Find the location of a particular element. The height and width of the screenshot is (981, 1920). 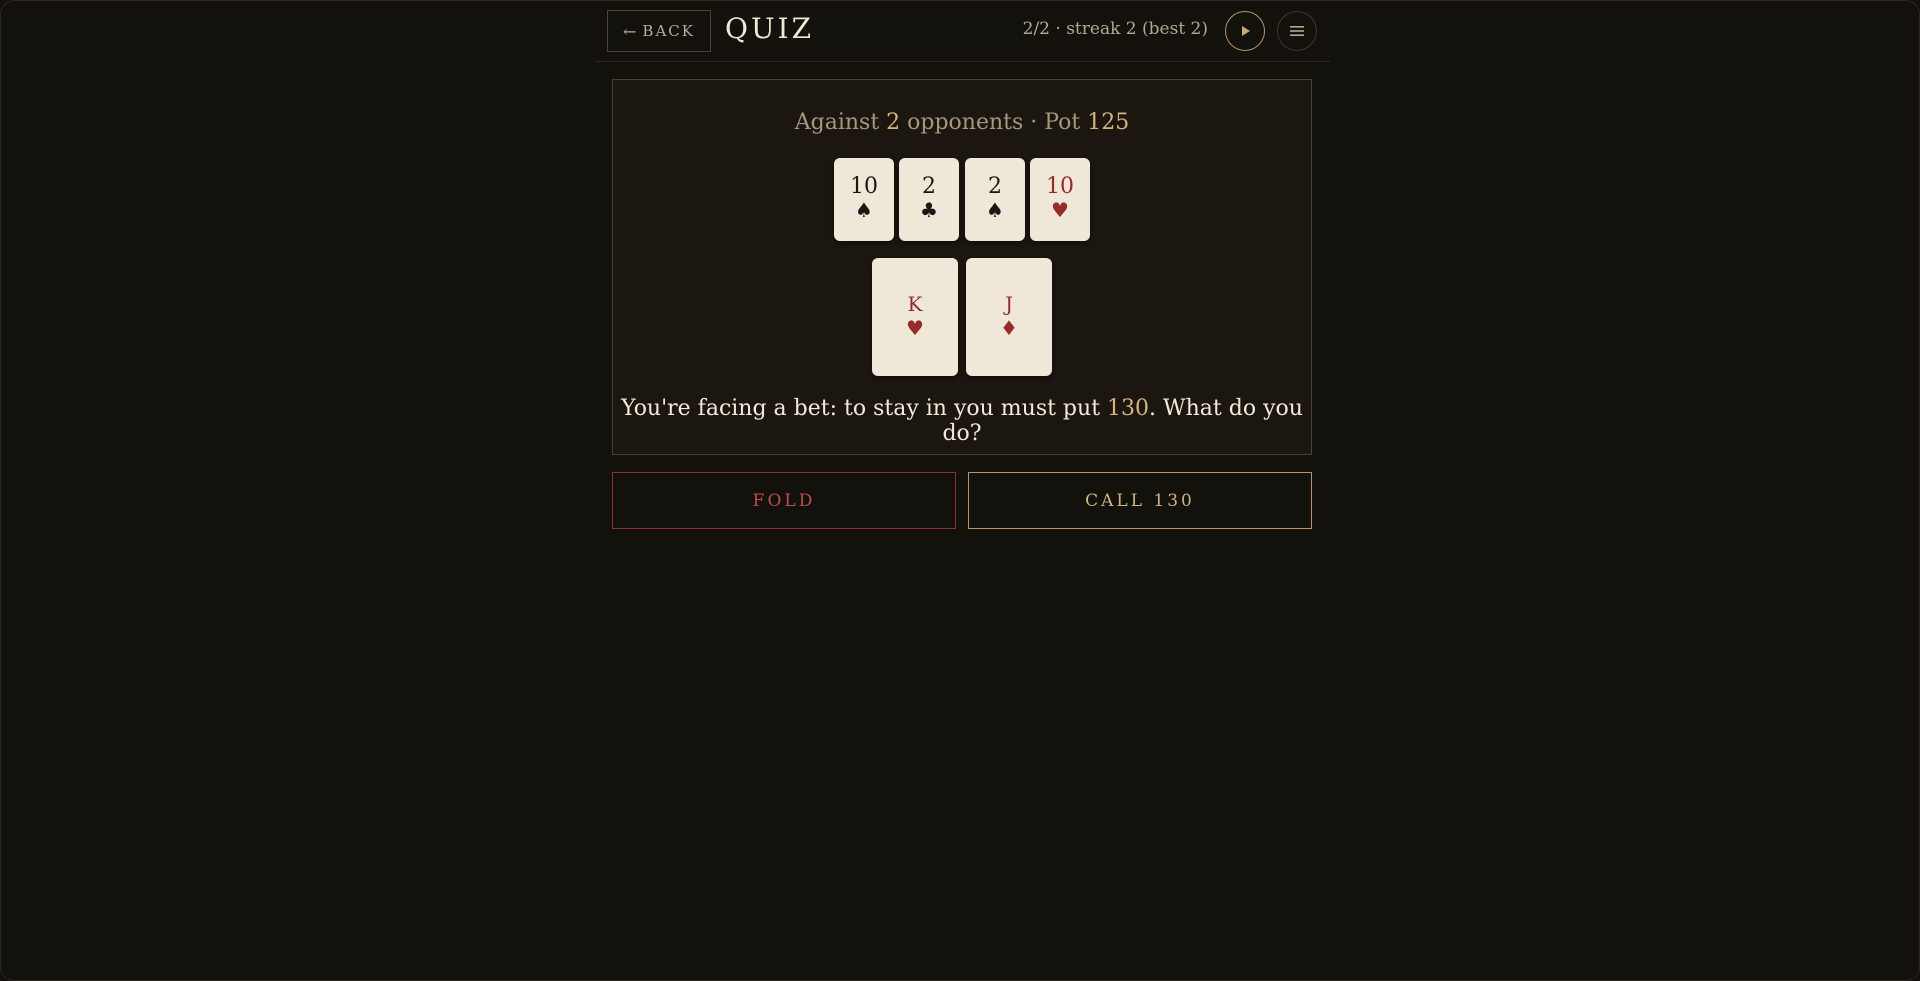

card-rank: J is located at coordinates (1009, 304).